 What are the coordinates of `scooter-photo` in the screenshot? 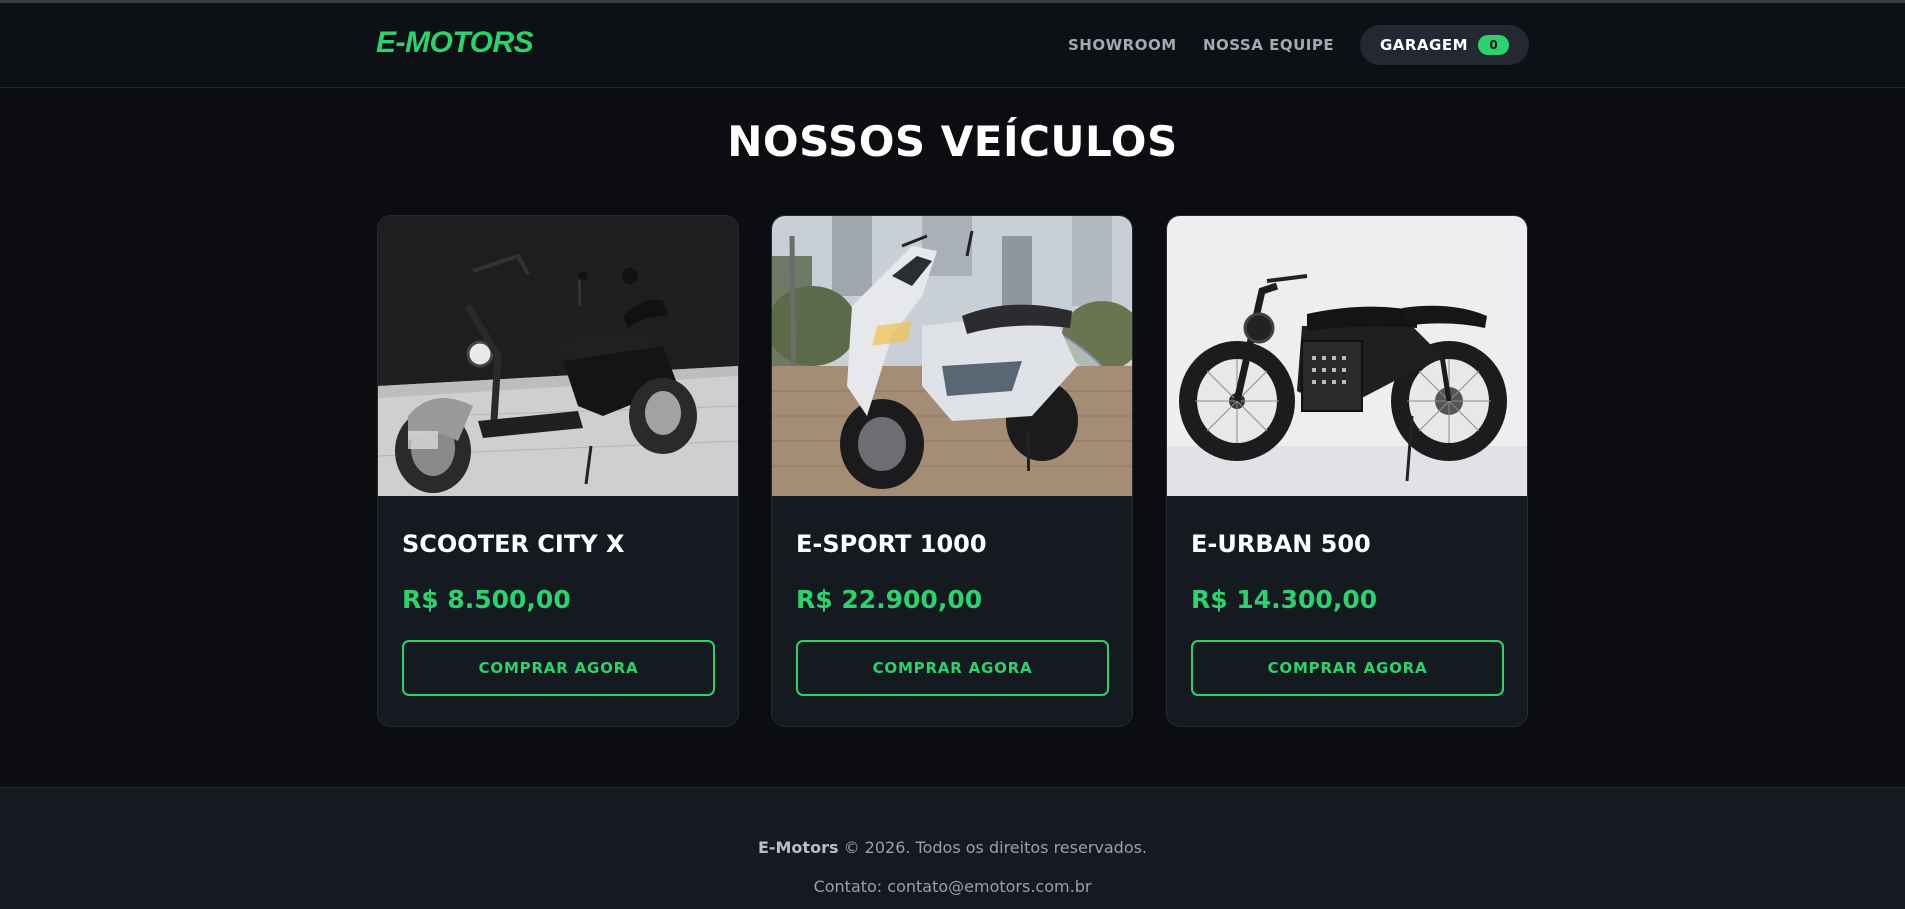 It's located at (558, 356).